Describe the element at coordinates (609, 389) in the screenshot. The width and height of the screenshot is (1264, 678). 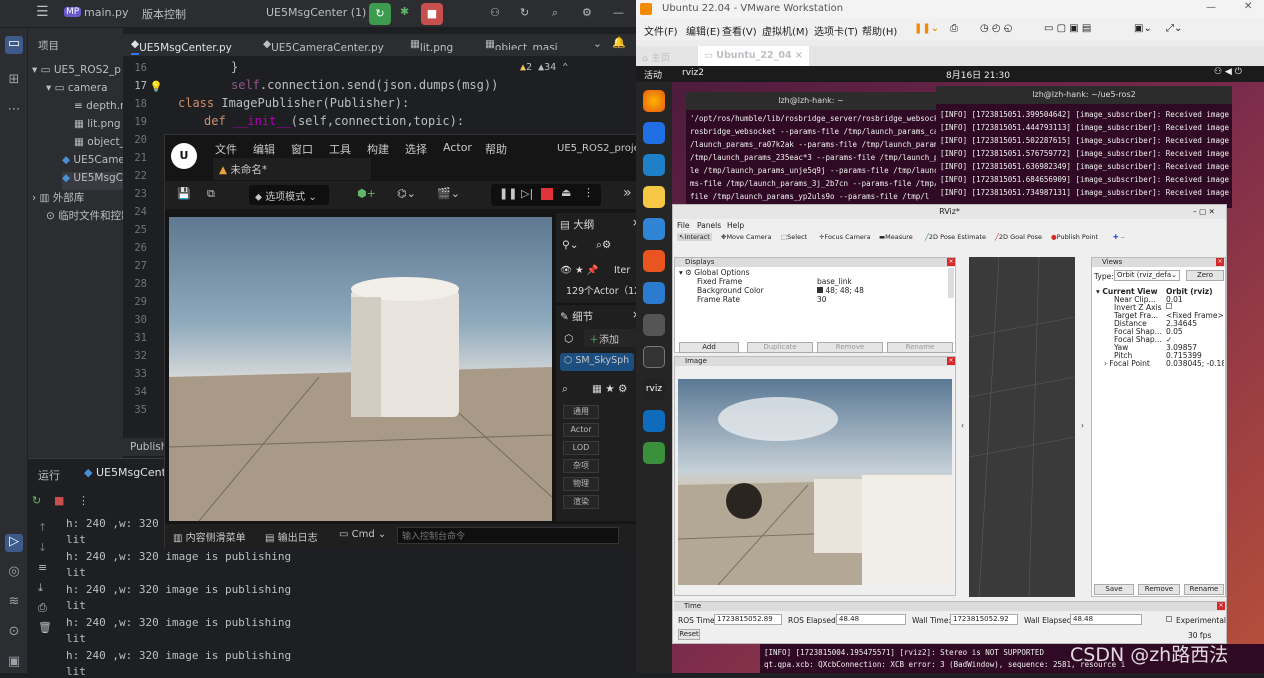
I see `grid-icon: ▦ ★ ⚙` at that location.